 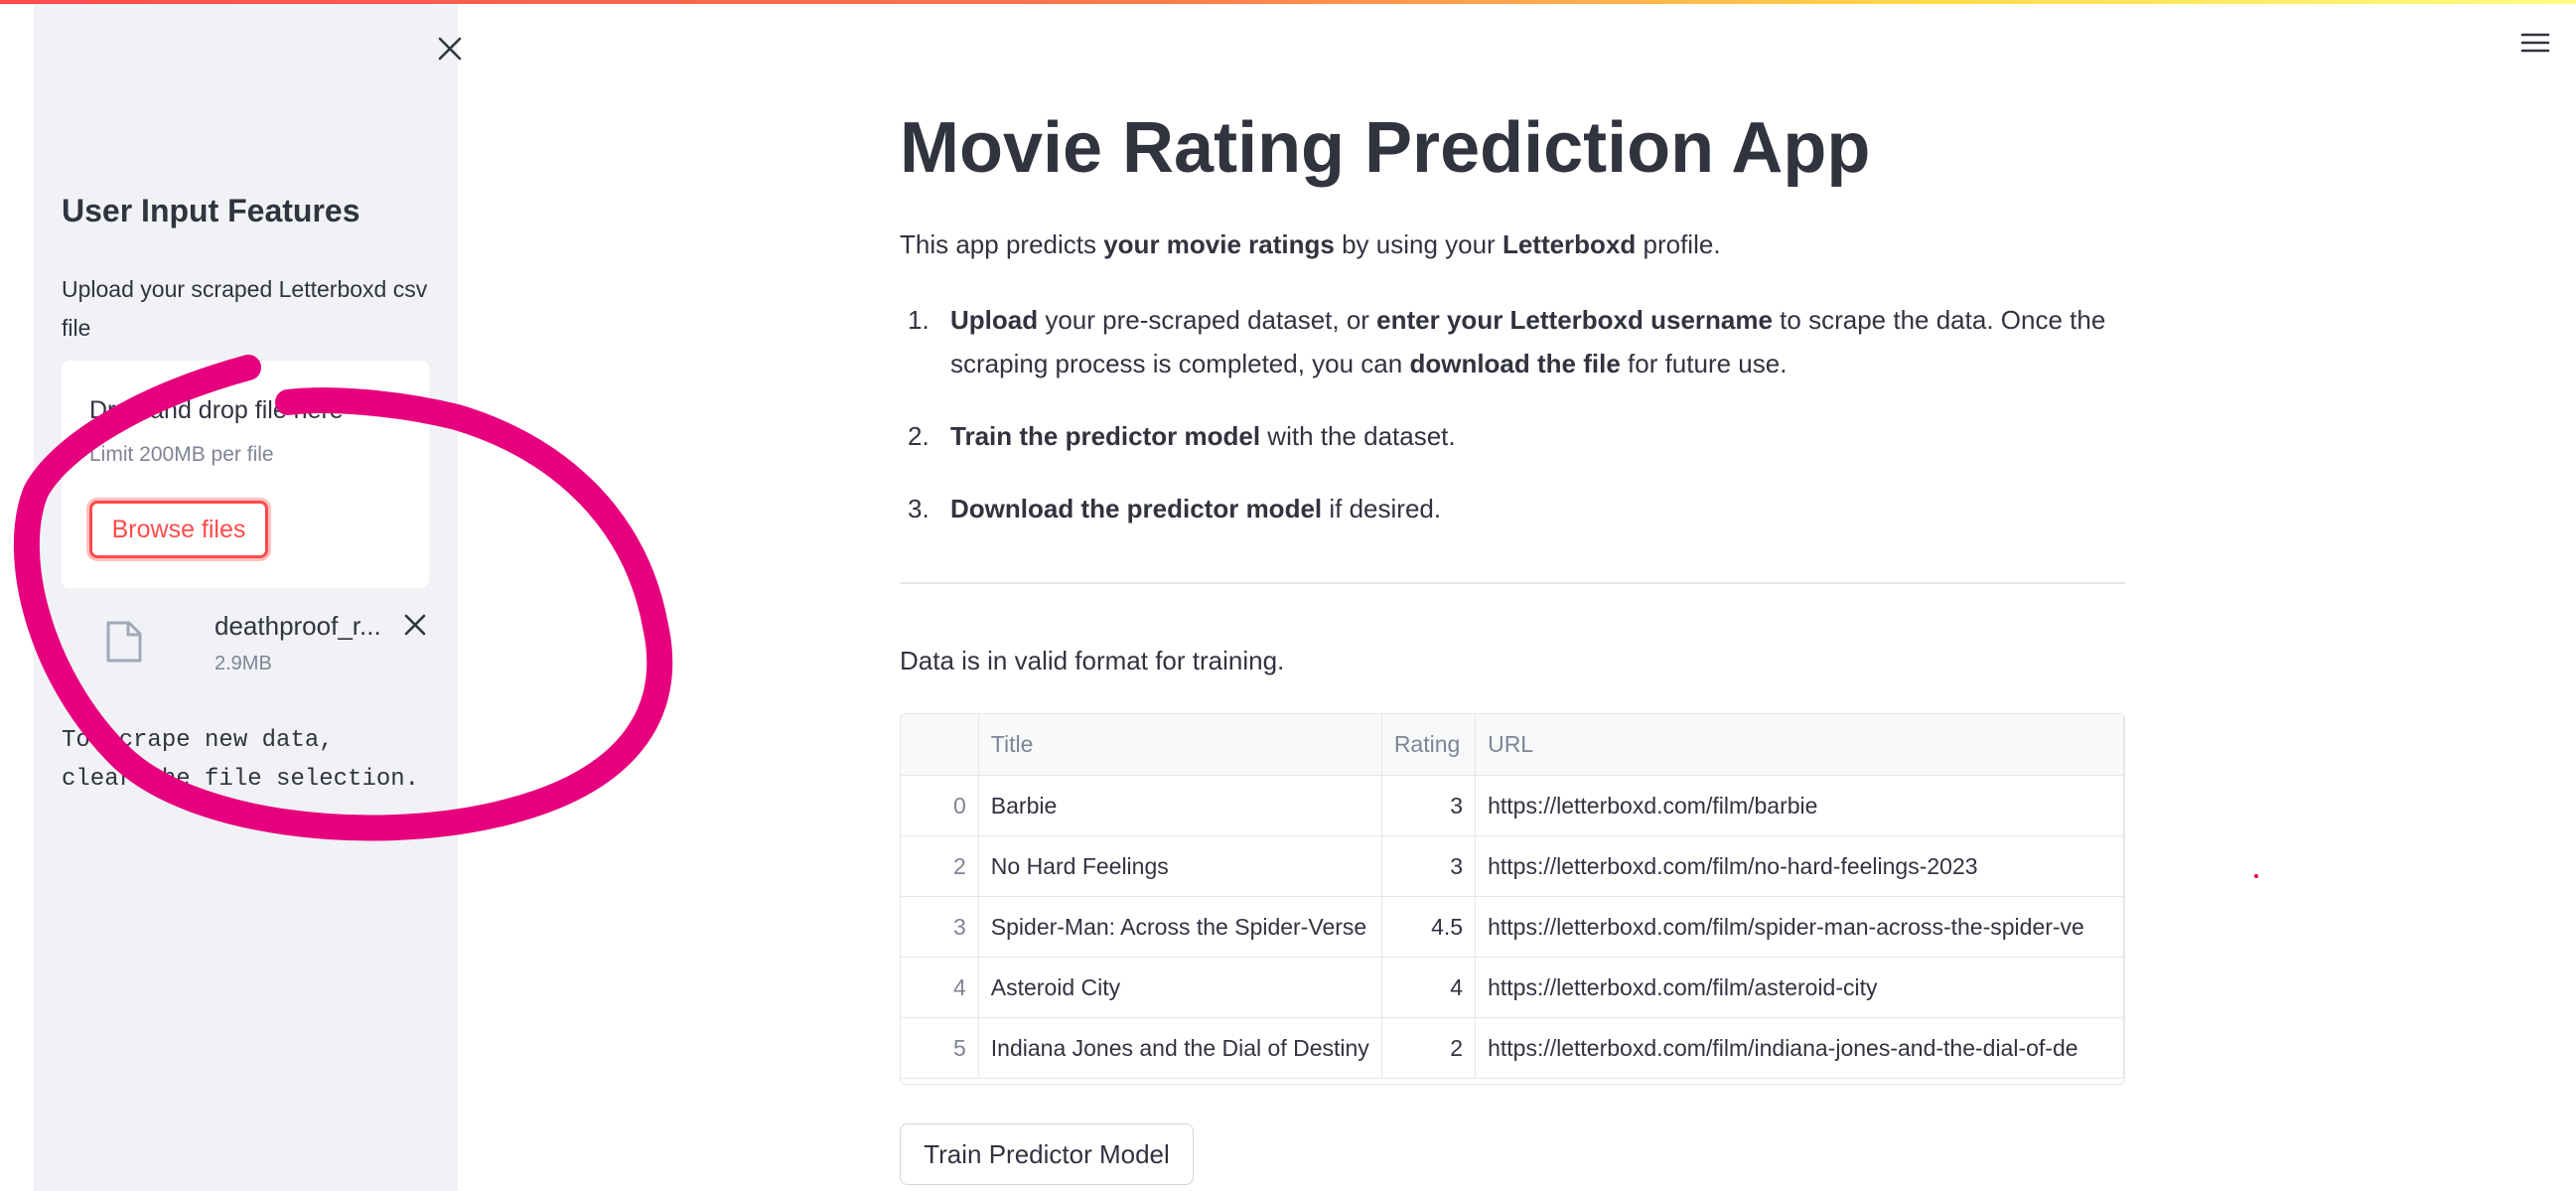 What do you see at coordinates (1180, 1048) in the screenshot?
I see `cell-title: Indiana Jones and the Dial of Destiny` at bounding box center [1180, 1048].